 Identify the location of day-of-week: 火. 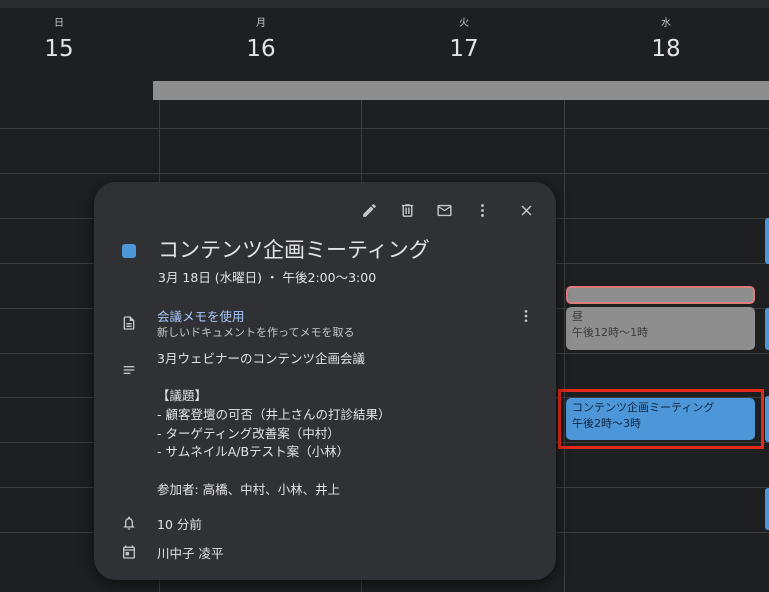
(464, 23).